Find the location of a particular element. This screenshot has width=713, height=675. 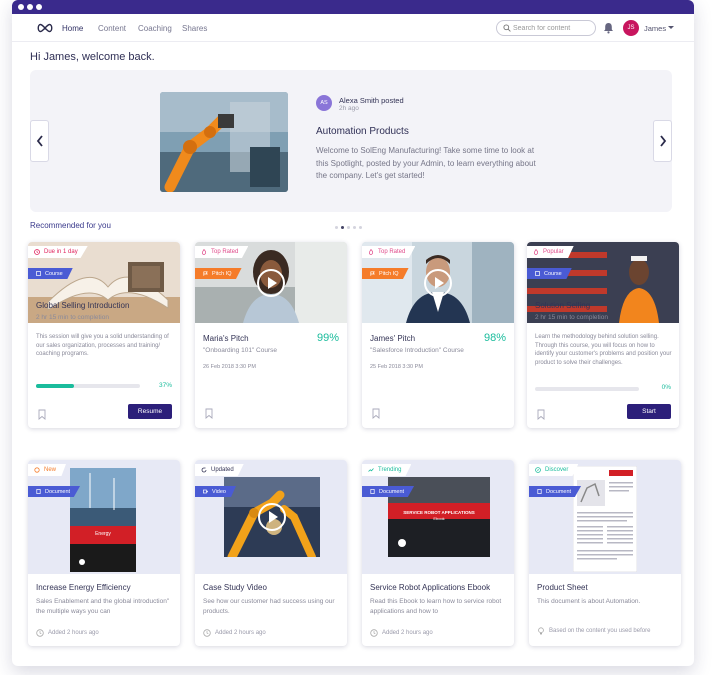

card-title: Increase Energy Efficiency is located at coordinates (83, 587).